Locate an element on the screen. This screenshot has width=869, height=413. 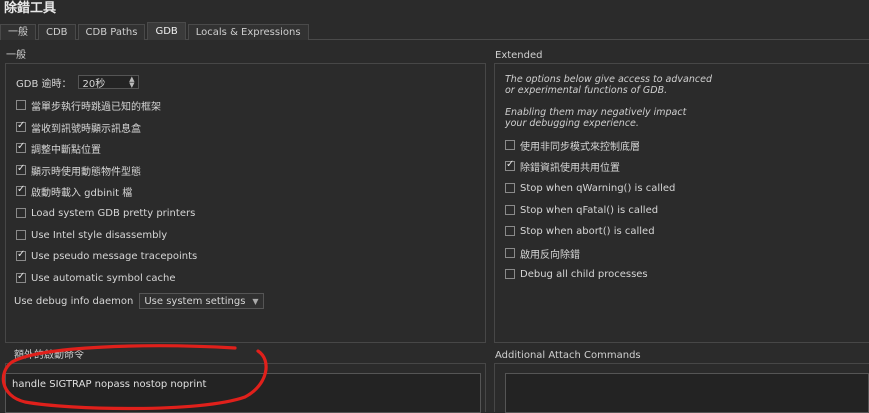
extended-option-5: 啟用反向除錯 is located at coordinates (542, 253).